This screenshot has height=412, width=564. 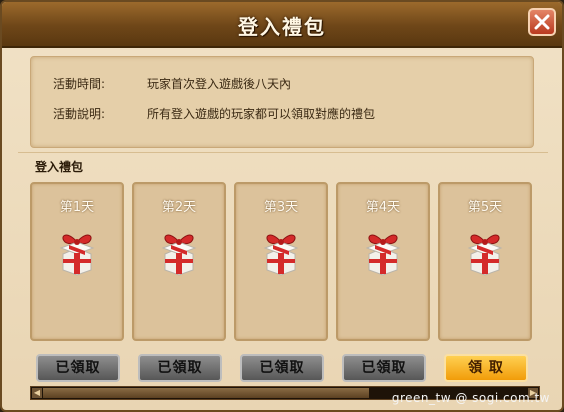 What do you see at coordinates (485, 207) in the screenshot?
I see `day-label: 第5天` at bounding box center [485, 207].